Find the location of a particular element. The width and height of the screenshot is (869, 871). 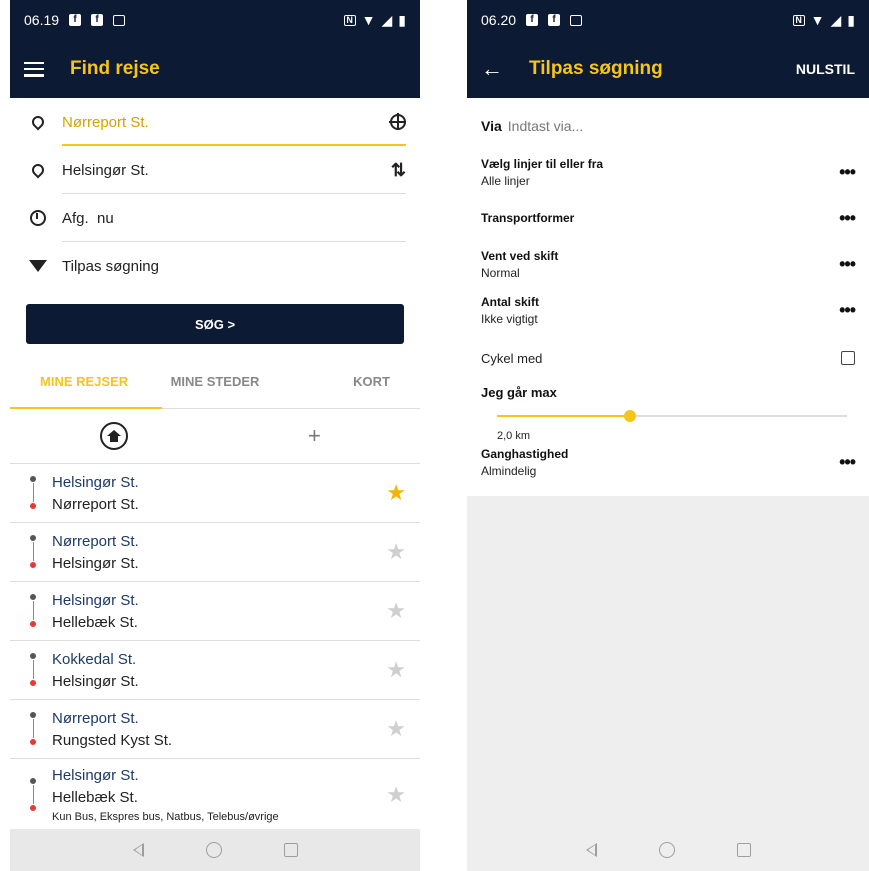

add-icon: + is located at coordinates (314, 436).